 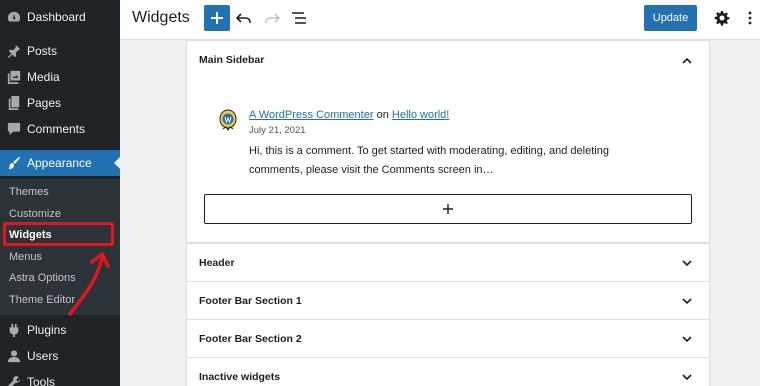 I want to click on widget-area-title: Footer Bar Section 2, so click(x=250, y=339).